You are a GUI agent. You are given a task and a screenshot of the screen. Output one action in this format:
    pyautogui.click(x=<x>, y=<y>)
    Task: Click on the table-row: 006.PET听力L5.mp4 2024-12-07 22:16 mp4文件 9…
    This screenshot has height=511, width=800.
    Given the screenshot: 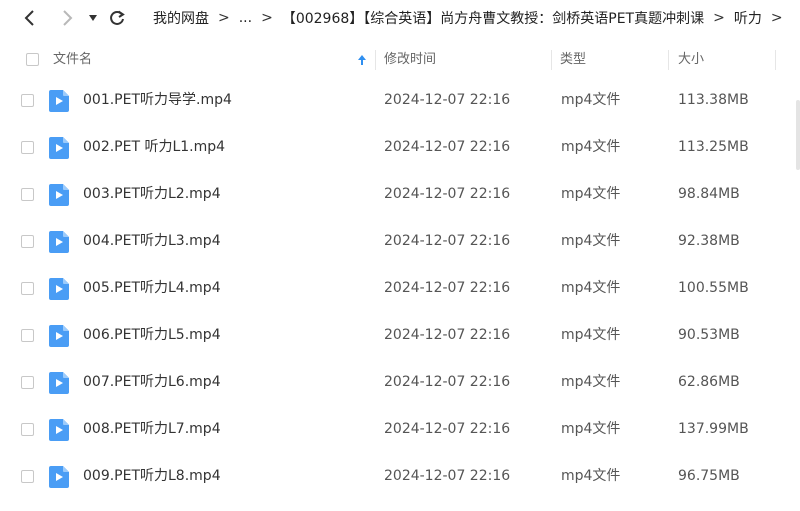 What is the action you would take?
    pyautogui.click(x=400, y=335)
    